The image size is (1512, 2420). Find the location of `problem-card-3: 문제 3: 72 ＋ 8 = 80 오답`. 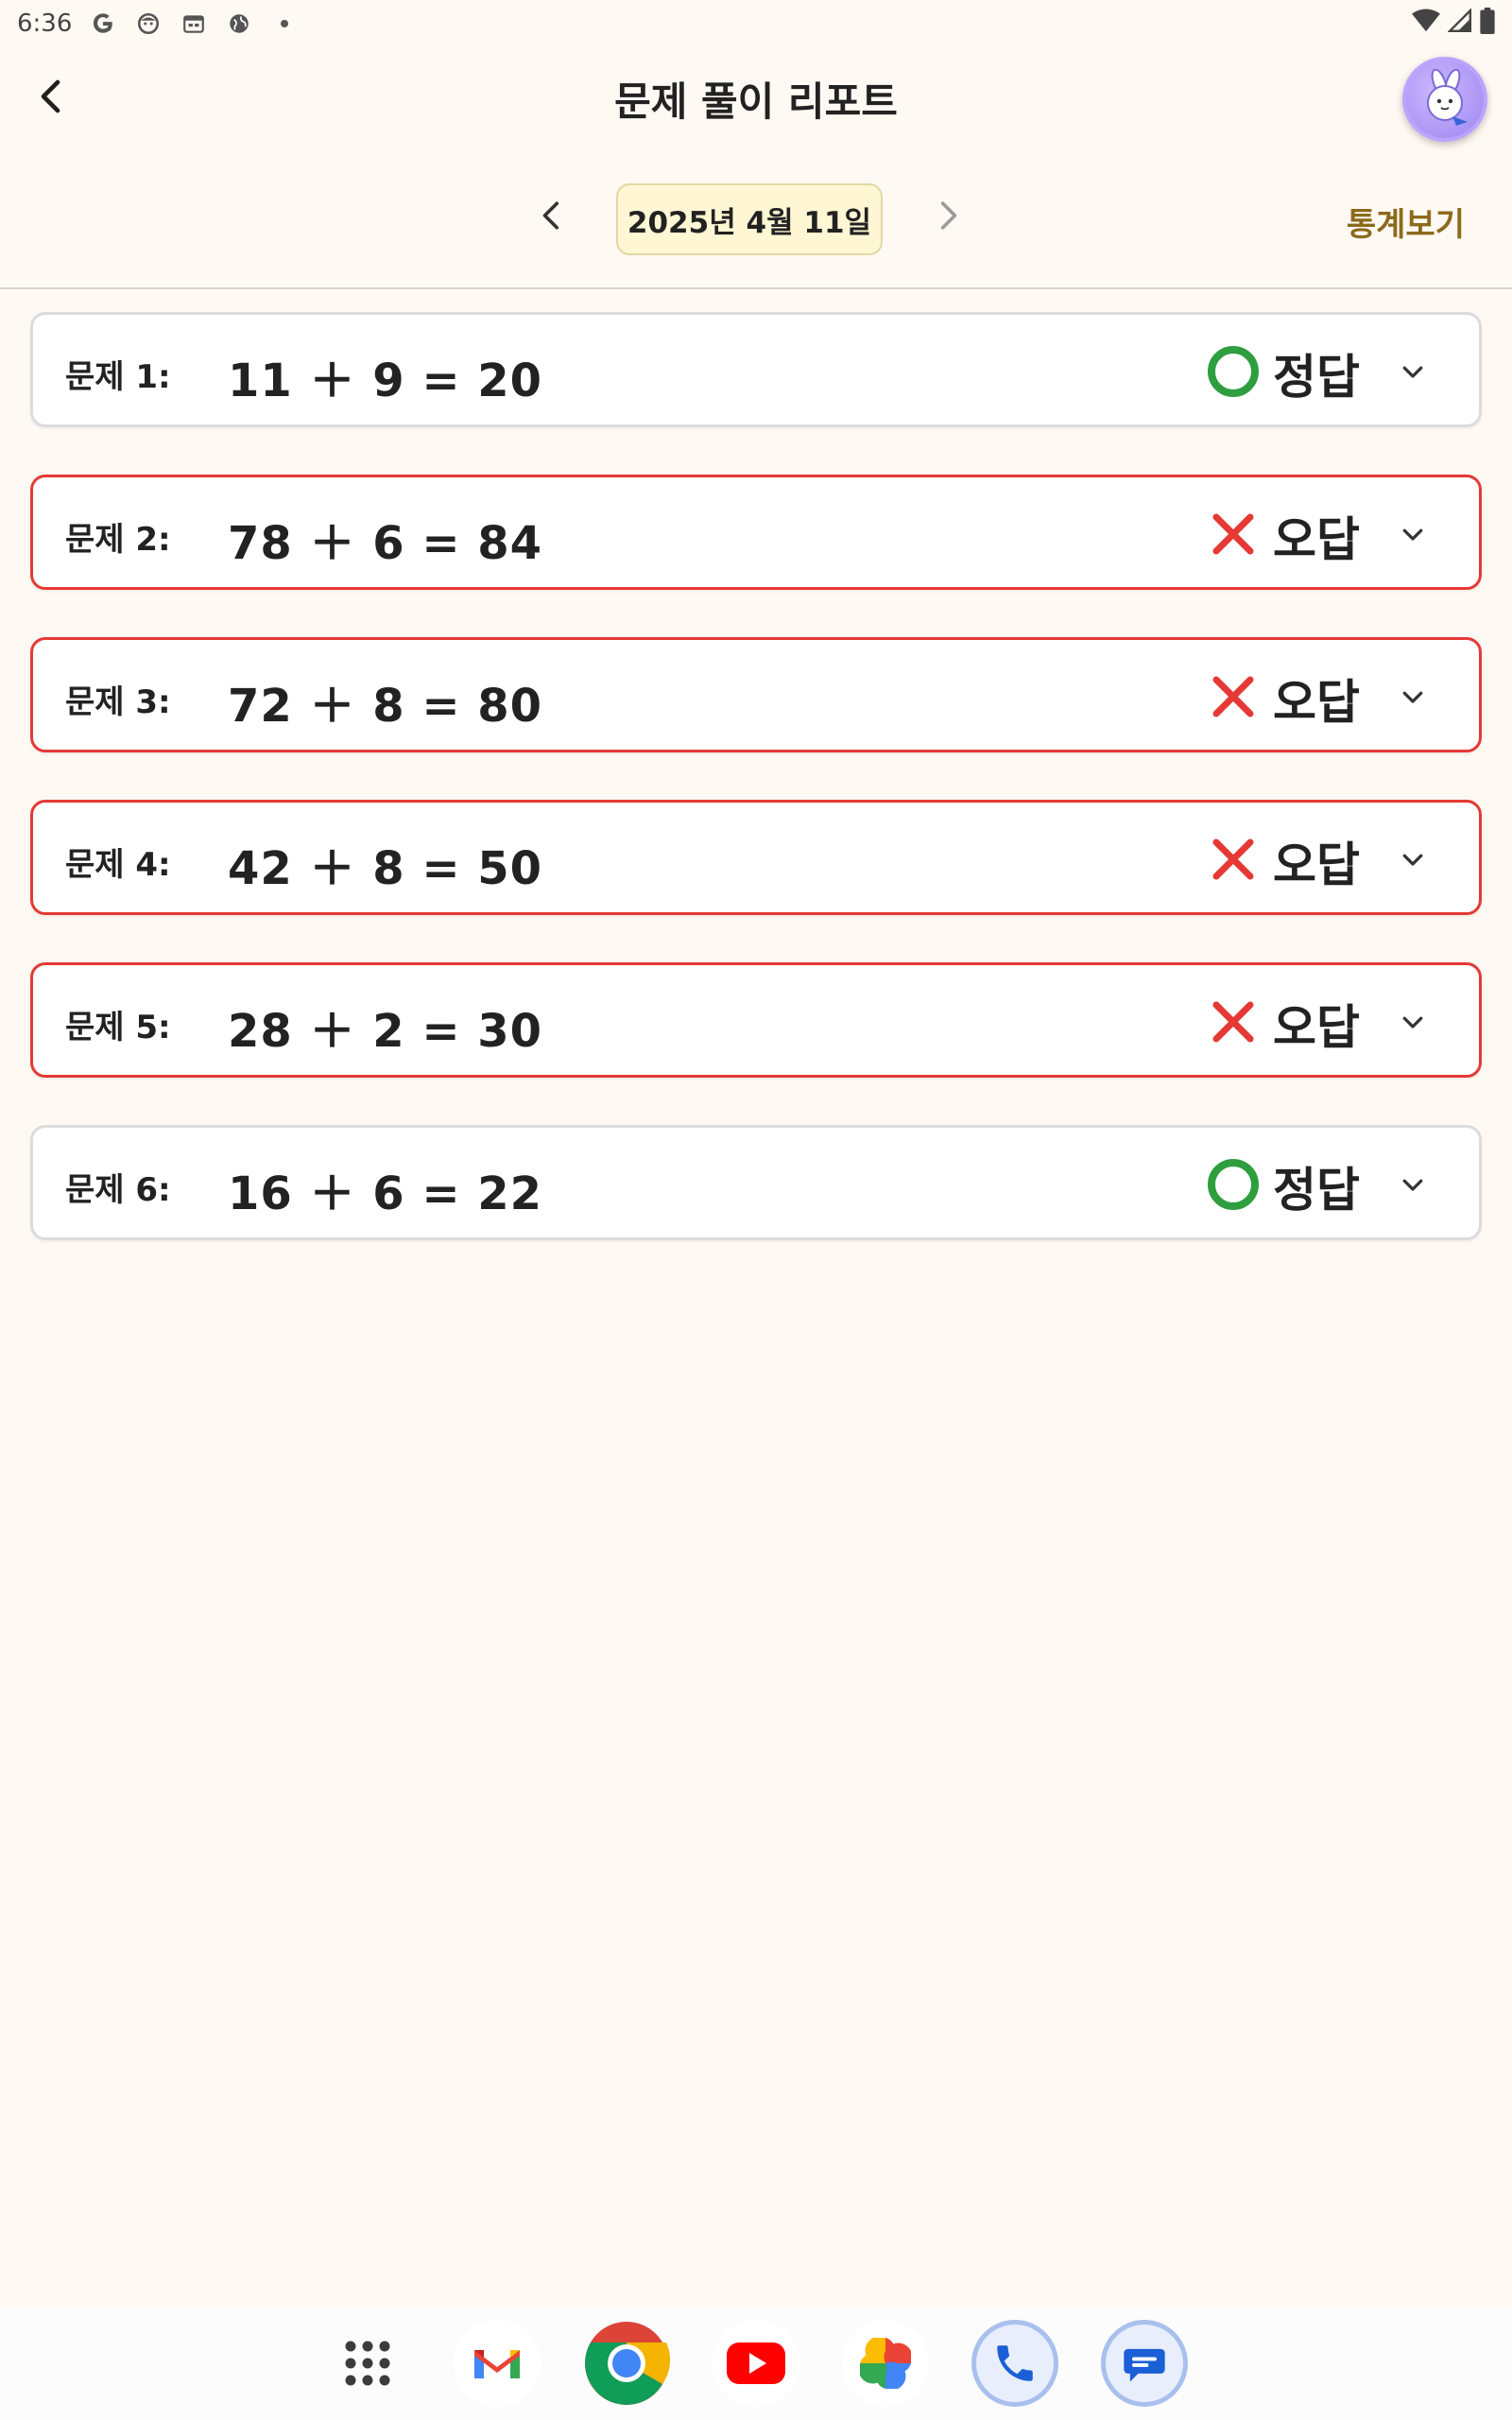

problem-card-3: 문제 3: 72 ＋ 8 = 80 오답 is located at coordinates (756, 694).